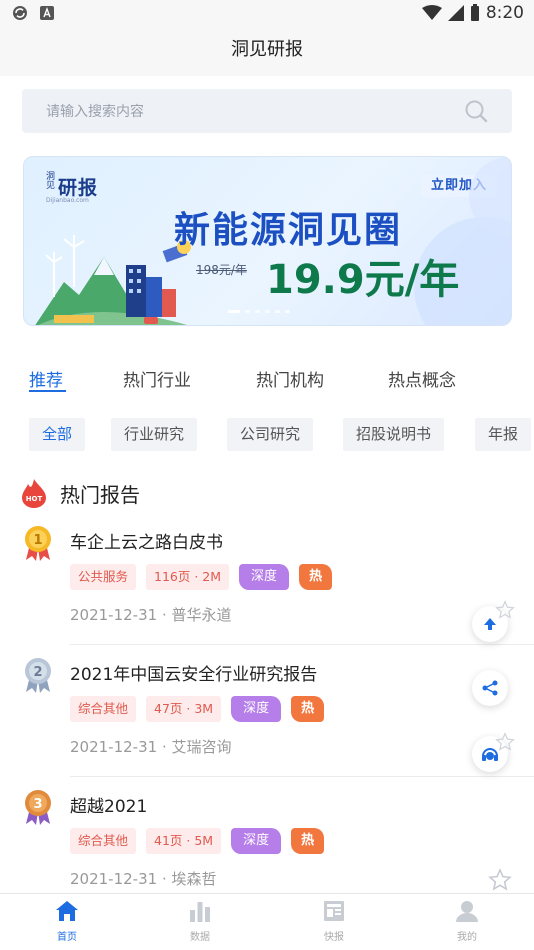 This screenshot has height=950, width=534. Describe the element at coordinates (467, 937) in the screenshot. I see `nav-label: 我的` at that location.